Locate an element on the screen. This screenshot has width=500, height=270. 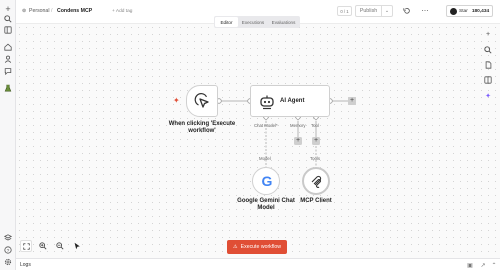
tab-editor: Editor is located at coordinates (226, 22).